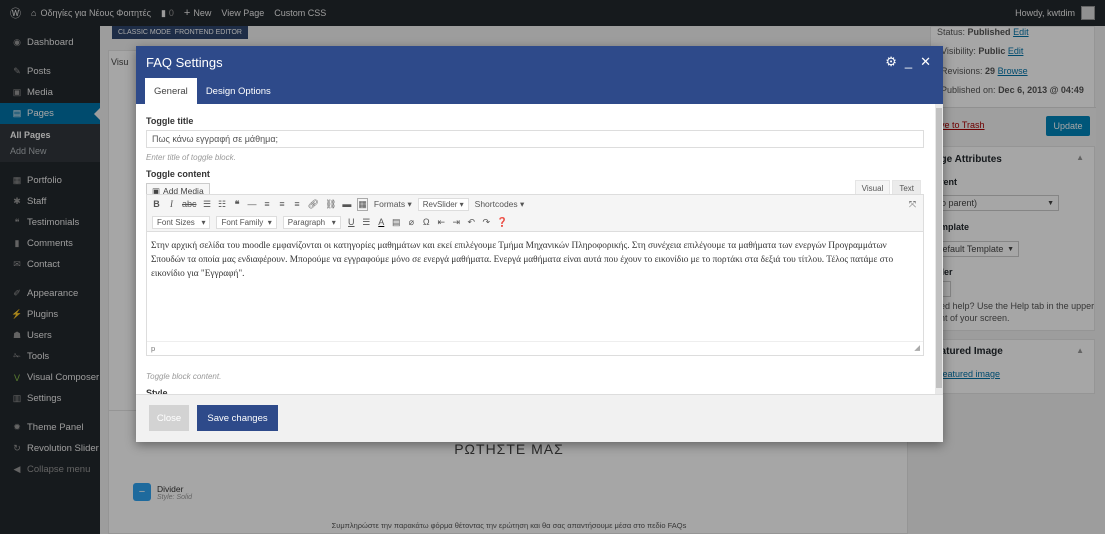 This screenshot has height=534, width=1105. Describe the element at coordinates (535, 139) in the screenshot. I see `toggle-title-input: Πως κάνω εγγραφή σε μάθημα;` at that location.